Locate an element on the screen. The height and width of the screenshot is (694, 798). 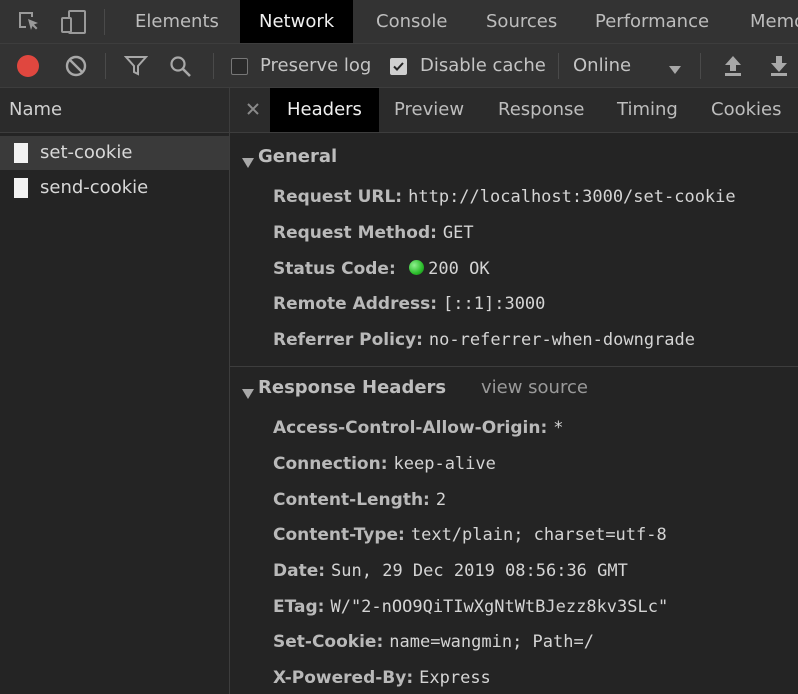
disable-cache-checkbox is located at coordinates (398, 66).